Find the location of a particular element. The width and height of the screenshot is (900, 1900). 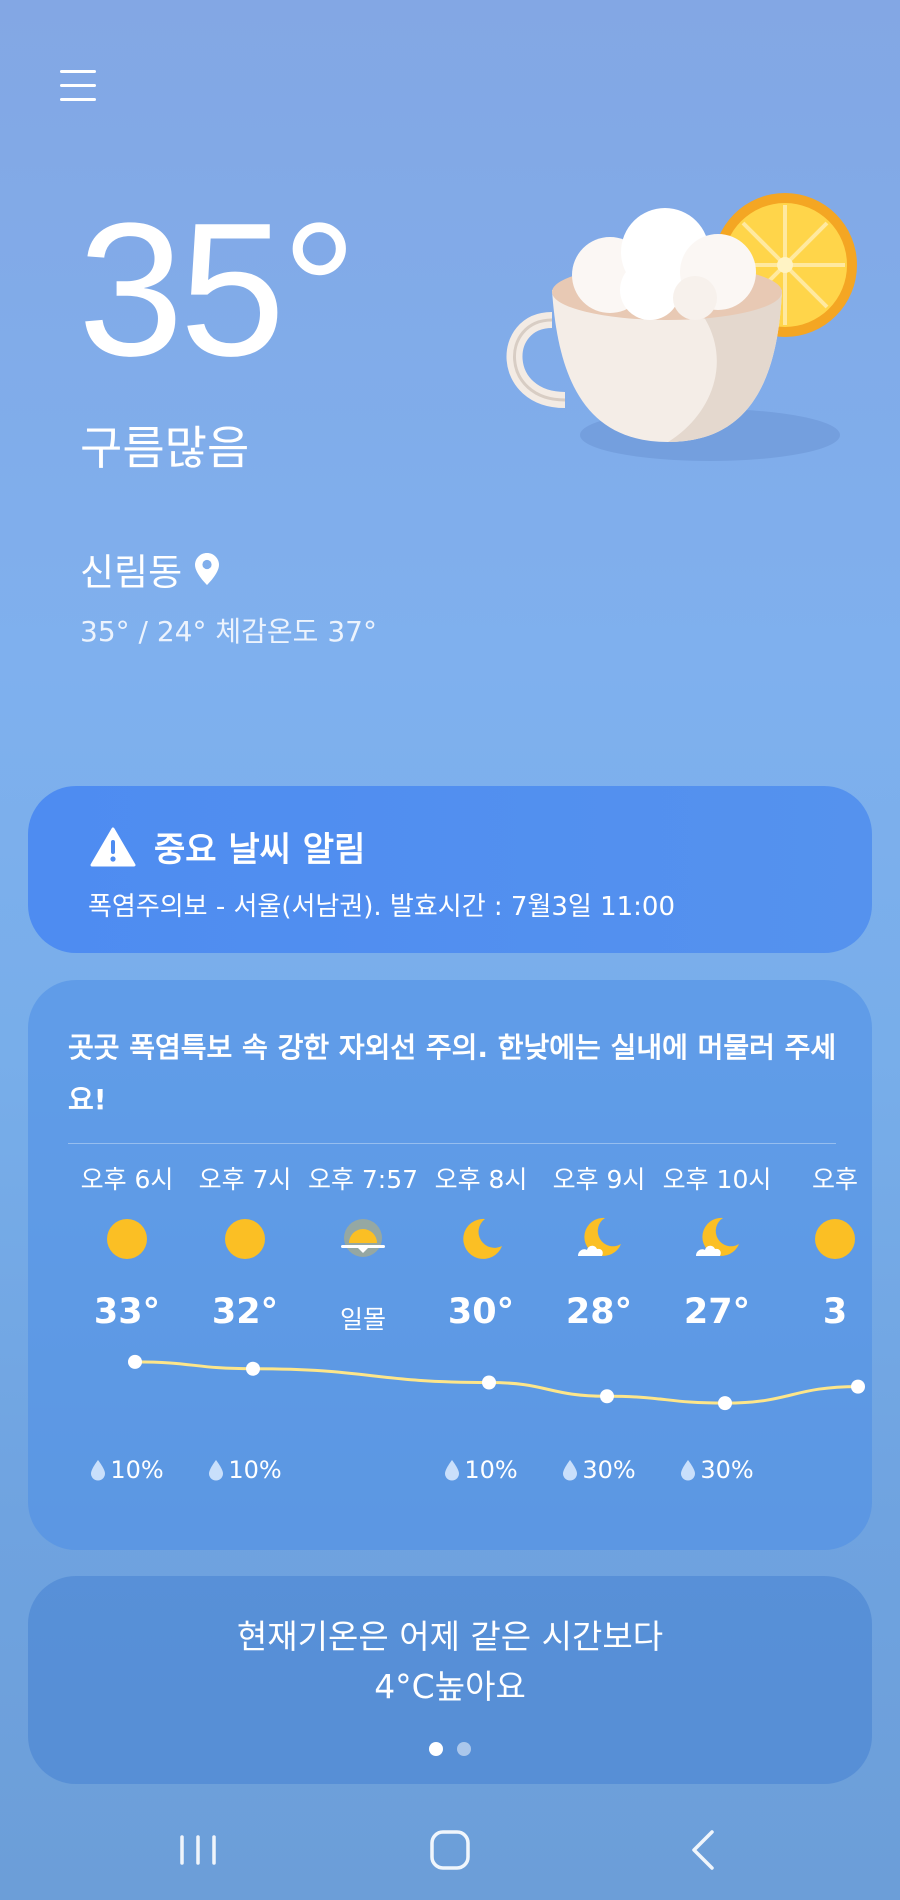

hi-lo-feels-like: 35° / 24° 체감온도 37° is located at coordinates (228, 631).